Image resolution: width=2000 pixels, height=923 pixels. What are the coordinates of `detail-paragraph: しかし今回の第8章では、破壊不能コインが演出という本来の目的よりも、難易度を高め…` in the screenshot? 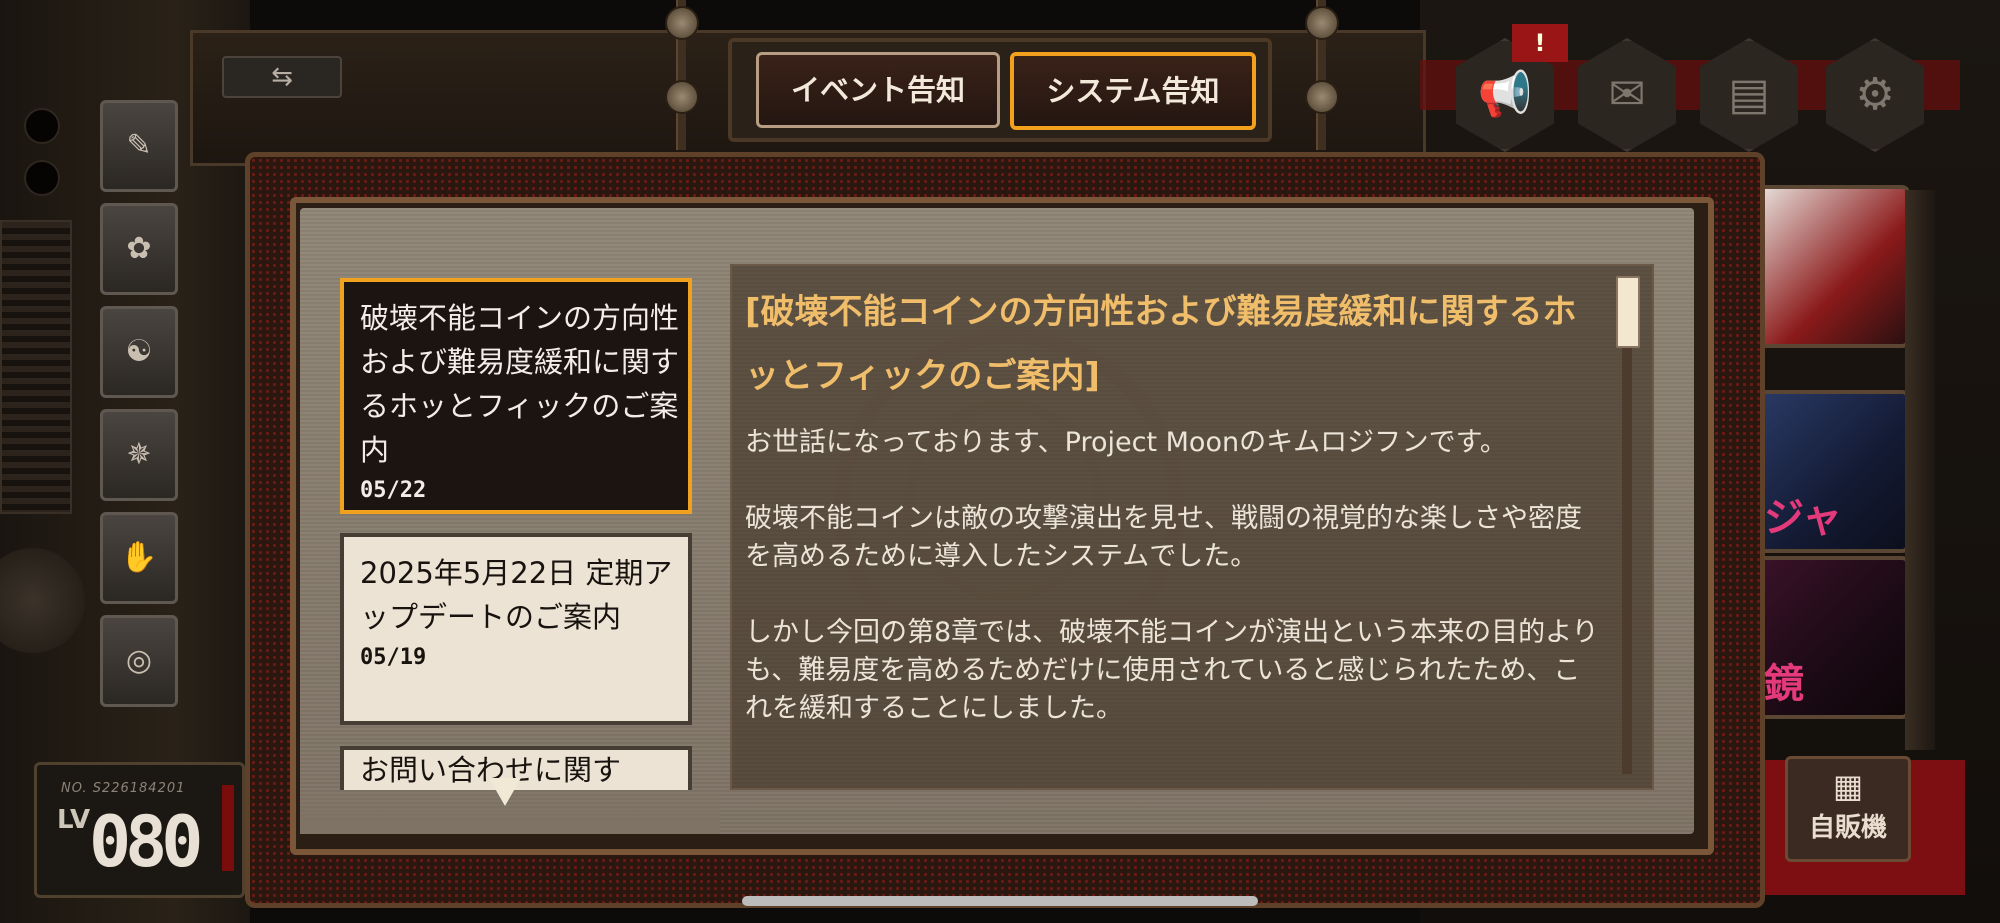 It's located at (1172, 670).